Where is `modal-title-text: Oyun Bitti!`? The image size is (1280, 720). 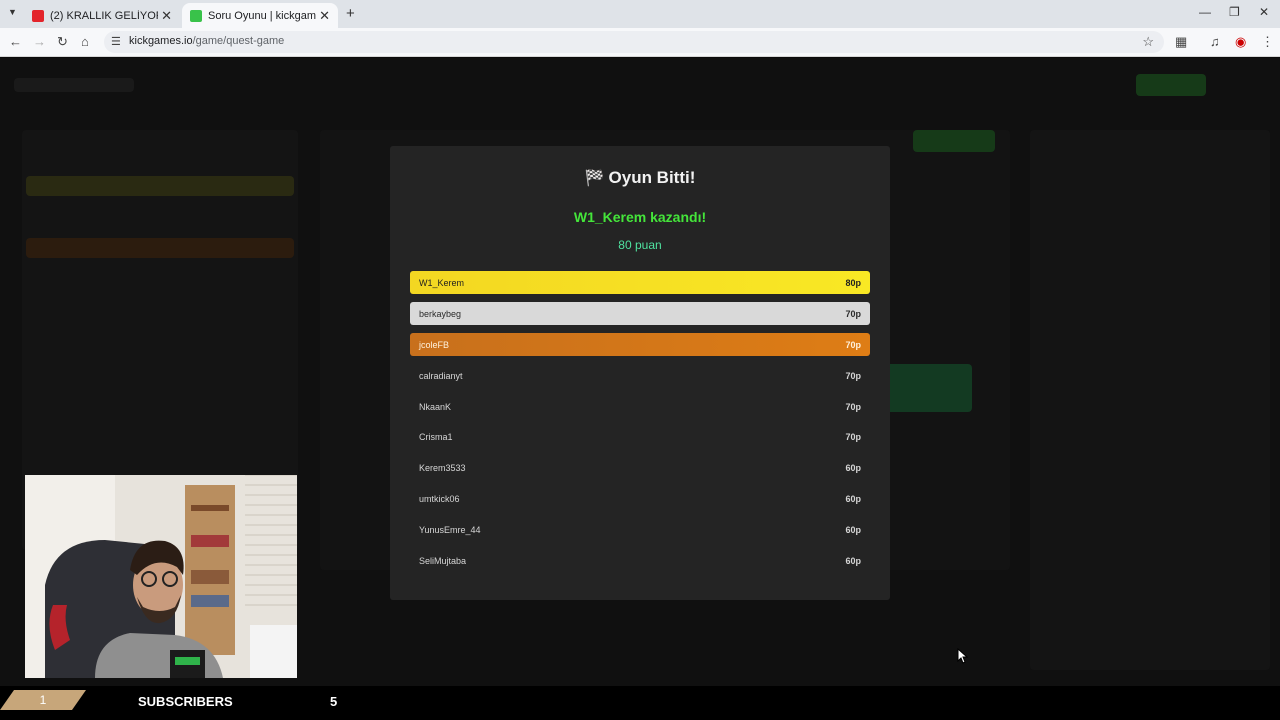
modal-title-text: Oyun Bitti! is located at coordinates (652, 177).